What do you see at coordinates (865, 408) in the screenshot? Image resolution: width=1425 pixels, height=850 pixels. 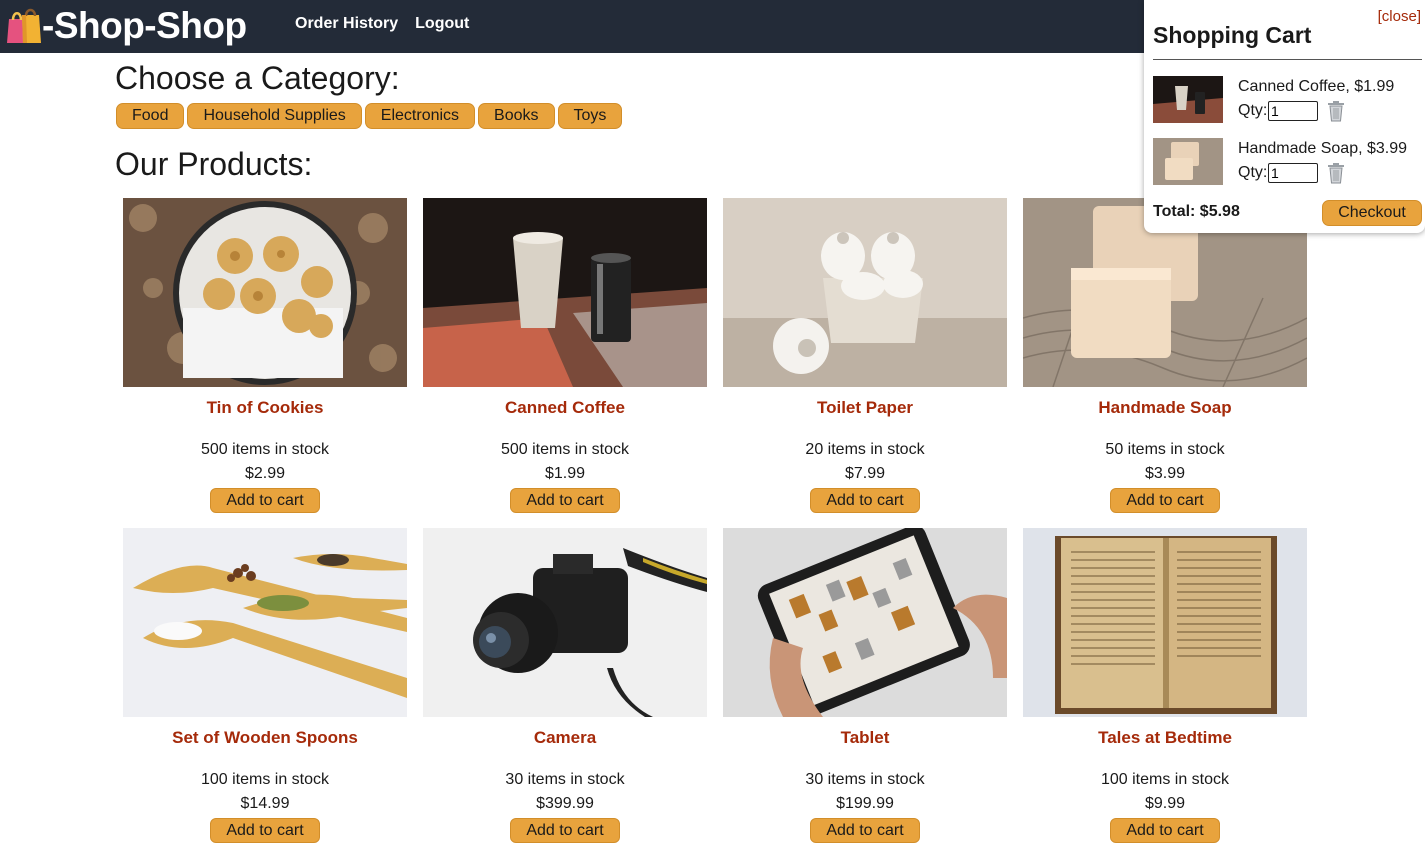 I see `product-name: Toilet Paper` at bounding box center [865, 408].